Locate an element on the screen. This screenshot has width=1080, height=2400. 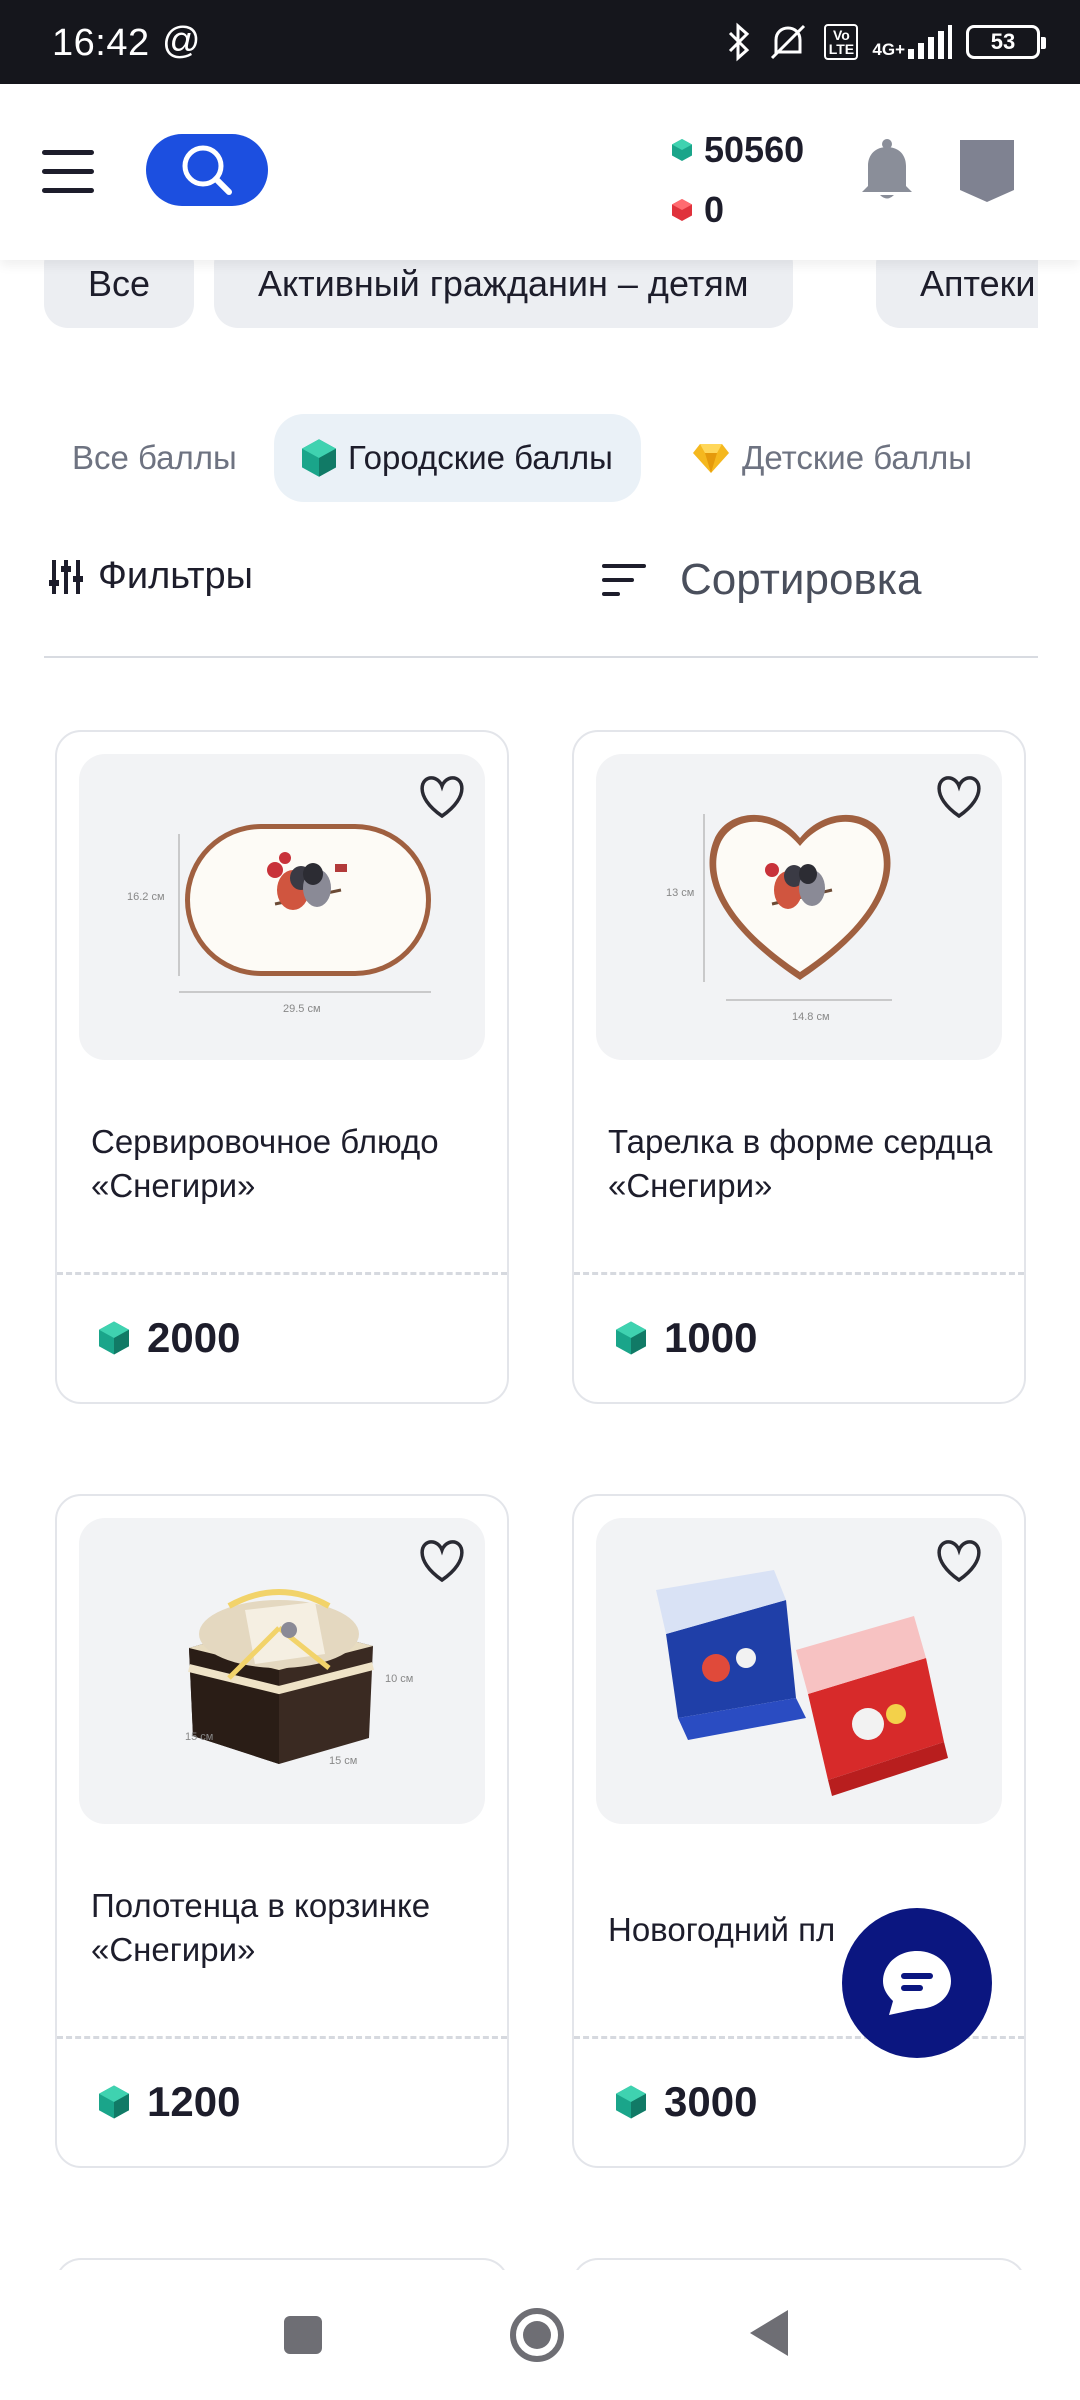
filters-label: Фильтры is located at coordinates (175, 576).